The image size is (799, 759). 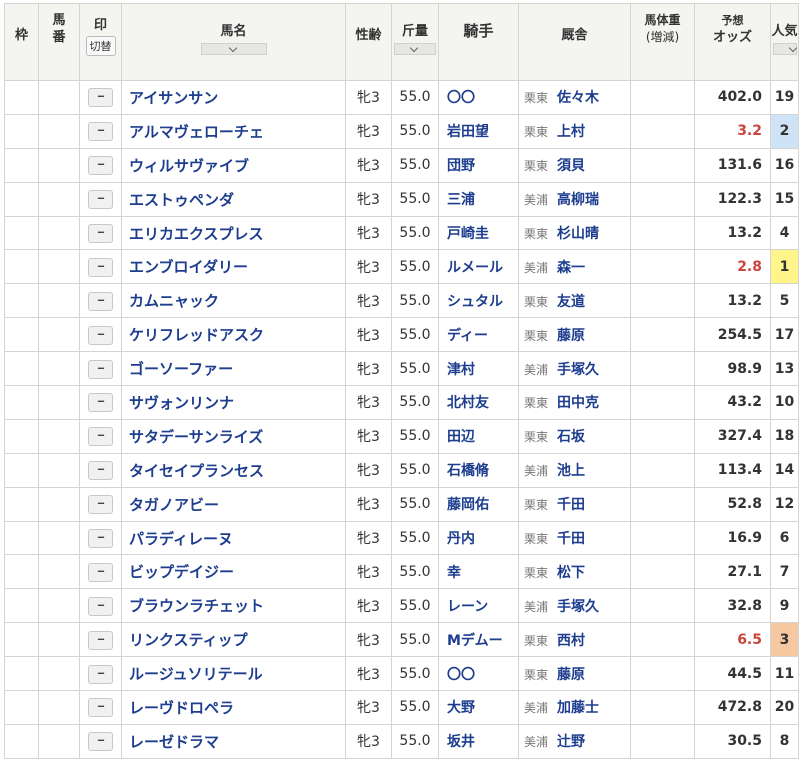 What do you see at coordinates (571, 641) in the screenshot?
I see `trainer-link: 西村` at bounding box center [571, 641].